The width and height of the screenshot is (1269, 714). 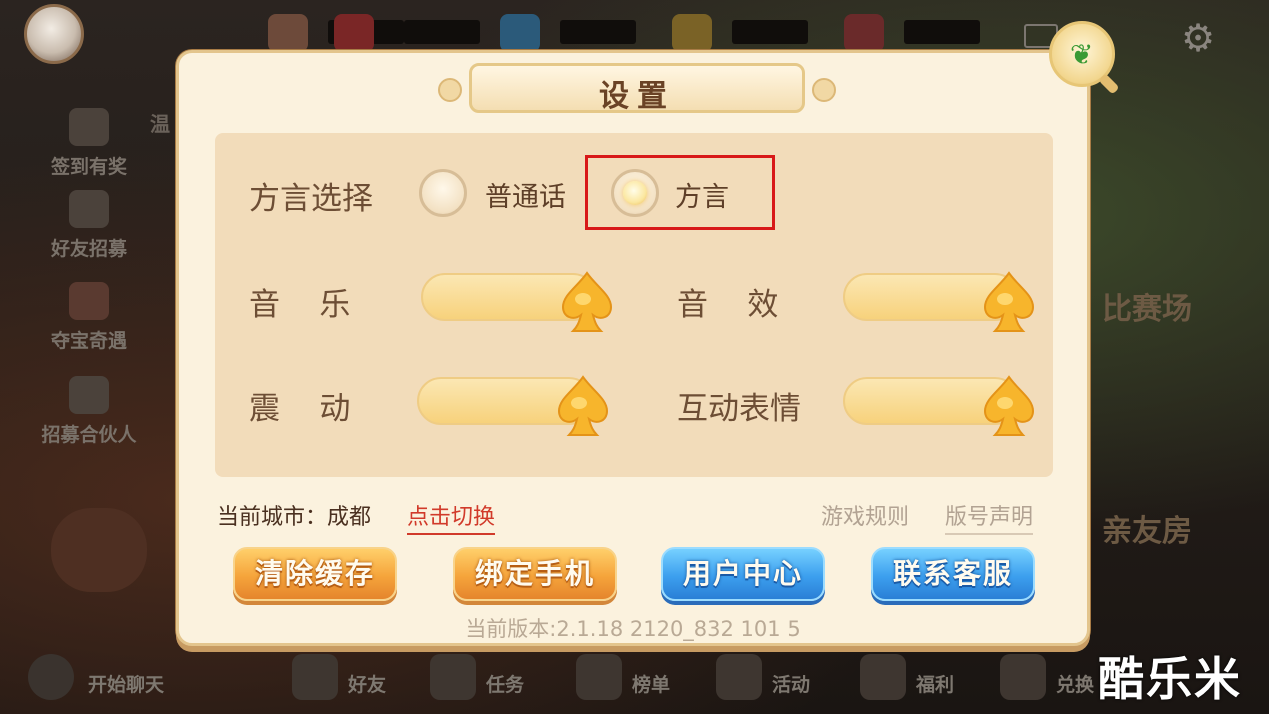 I want to click on god-of-wealth-figure, so click(x=99, y=550).